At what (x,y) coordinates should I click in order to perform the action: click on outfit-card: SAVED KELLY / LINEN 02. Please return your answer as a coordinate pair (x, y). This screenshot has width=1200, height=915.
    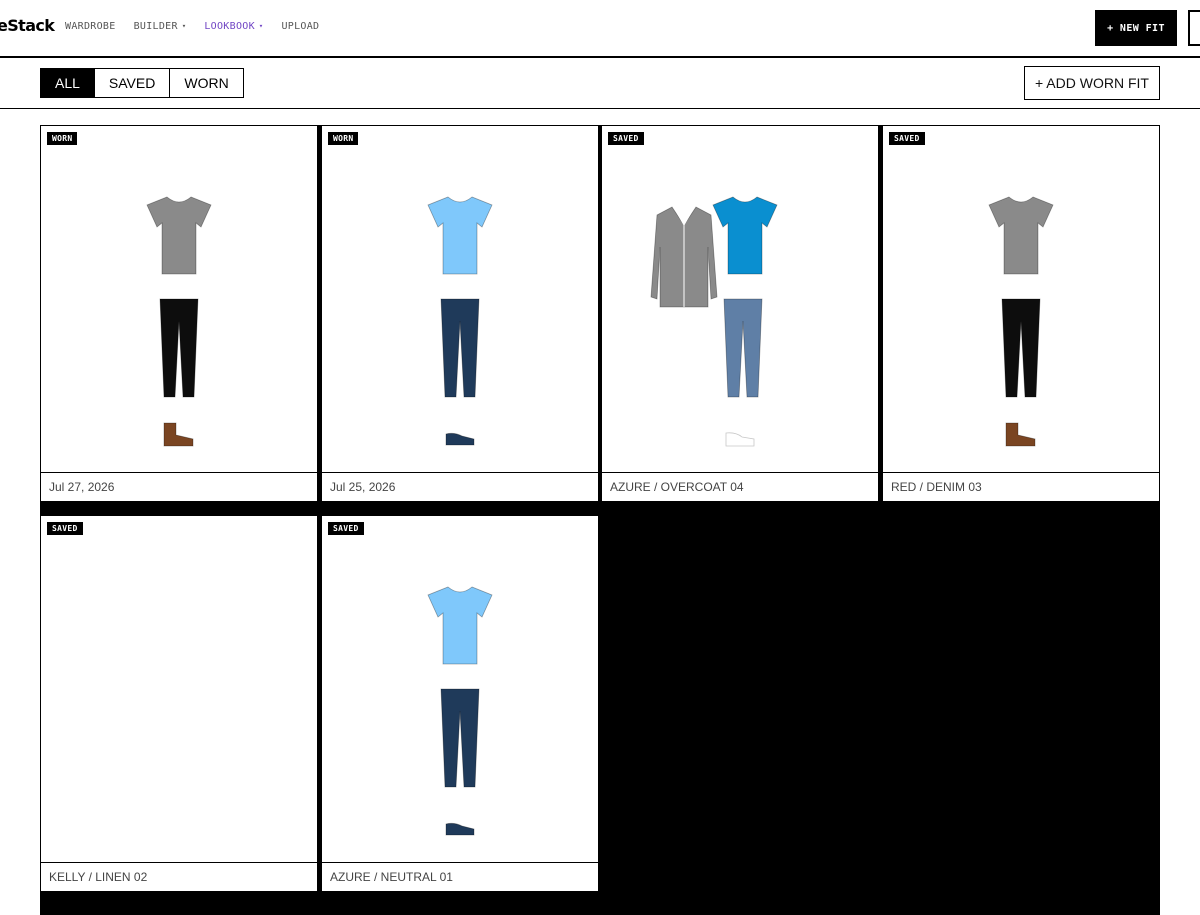
    Looking at the image, I should click on (179, 703).